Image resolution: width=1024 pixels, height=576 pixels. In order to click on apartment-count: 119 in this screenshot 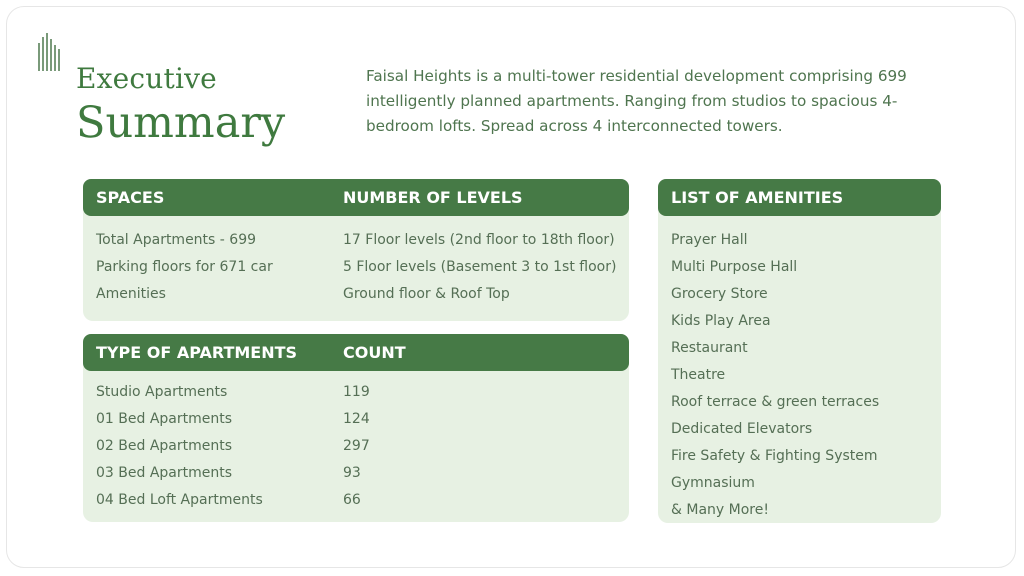, I will do `click(356, 392)`.